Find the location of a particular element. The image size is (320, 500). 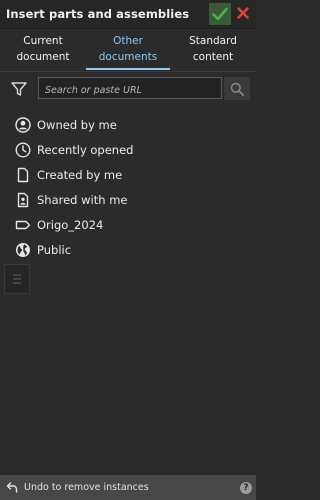

list-item-label: Owned by me is located at coordinates (77, 125).